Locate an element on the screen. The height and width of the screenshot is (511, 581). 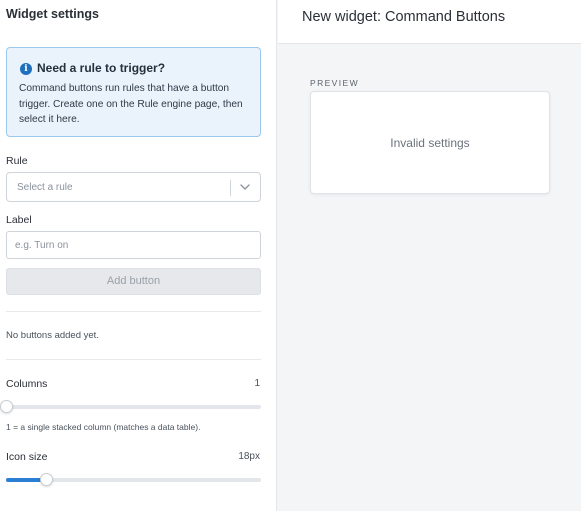
columns-value: 1 is located at coordinates (257, 383).